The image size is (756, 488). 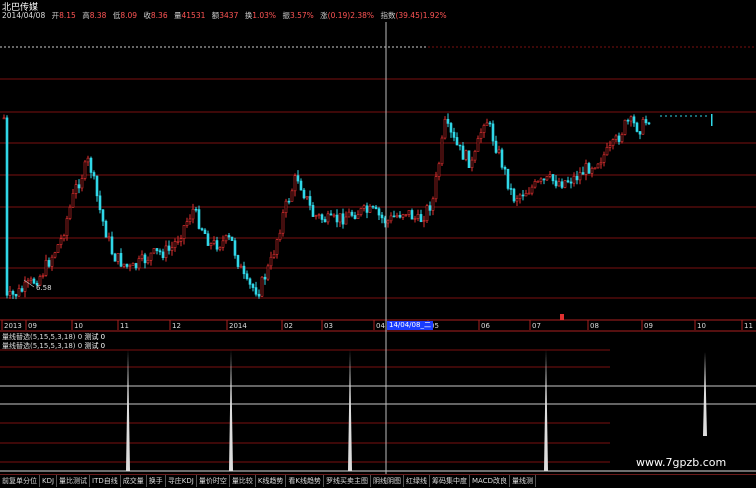 I want to click on indicator-tab: 阴线阴图, so click(x=388, y=481).